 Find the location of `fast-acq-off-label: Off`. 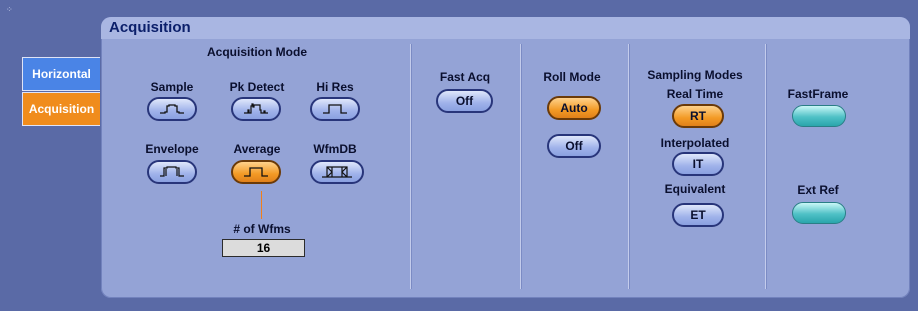

fast-acq-off-label: Off is located at coordinates (464, 101).